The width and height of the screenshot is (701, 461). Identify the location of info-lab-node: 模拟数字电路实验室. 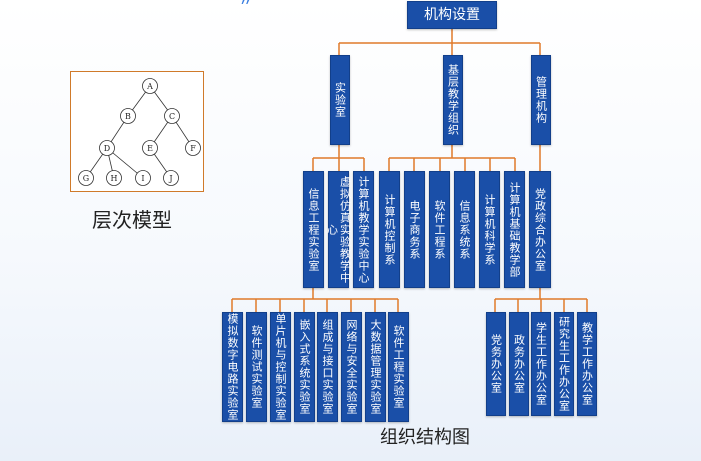
(232, 367).